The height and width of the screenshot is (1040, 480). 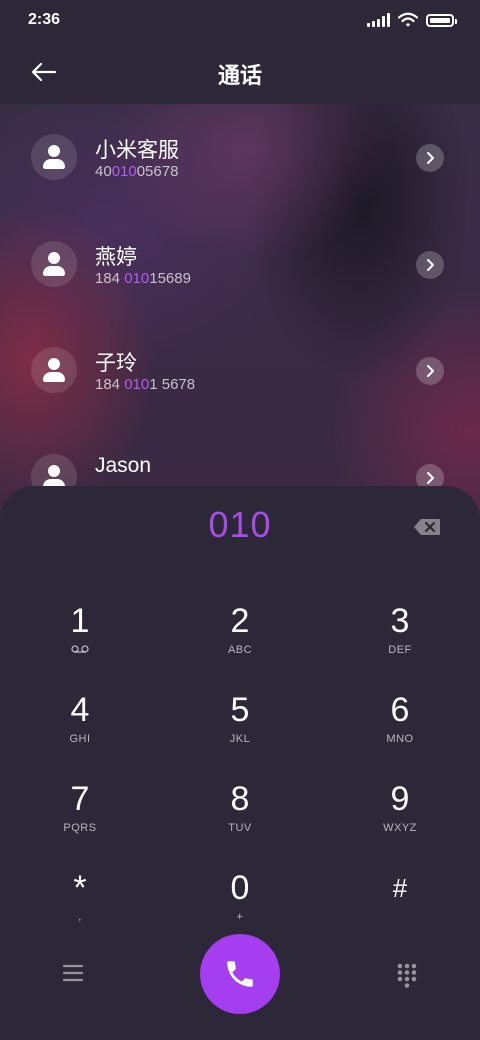 What do you see at coordinates (44, 19) in the screenshot?
I see `status-time: 2:36` at bounding box center [44, 19].